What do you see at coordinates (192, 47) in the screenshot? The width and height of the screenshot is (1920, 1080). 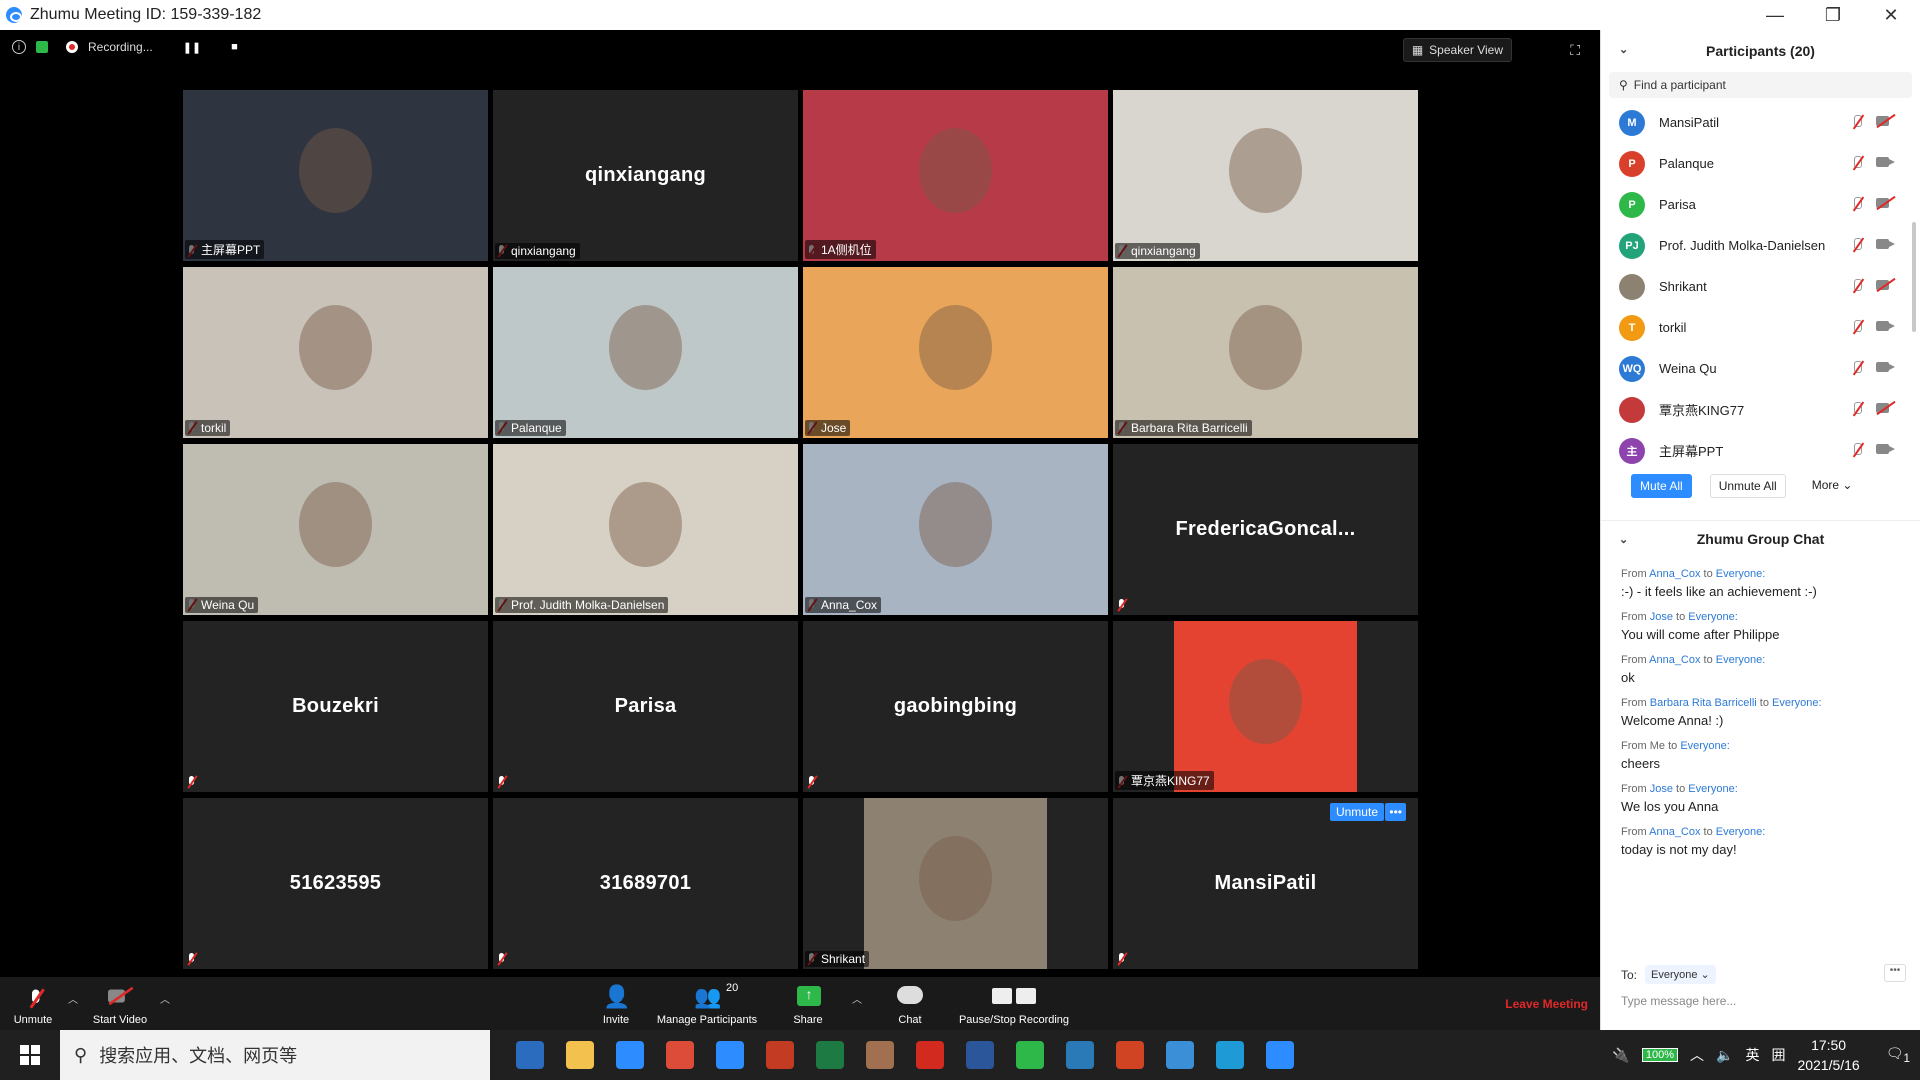 I see `pause-recording-button: ❚❚` at bounding box center [192, 47].